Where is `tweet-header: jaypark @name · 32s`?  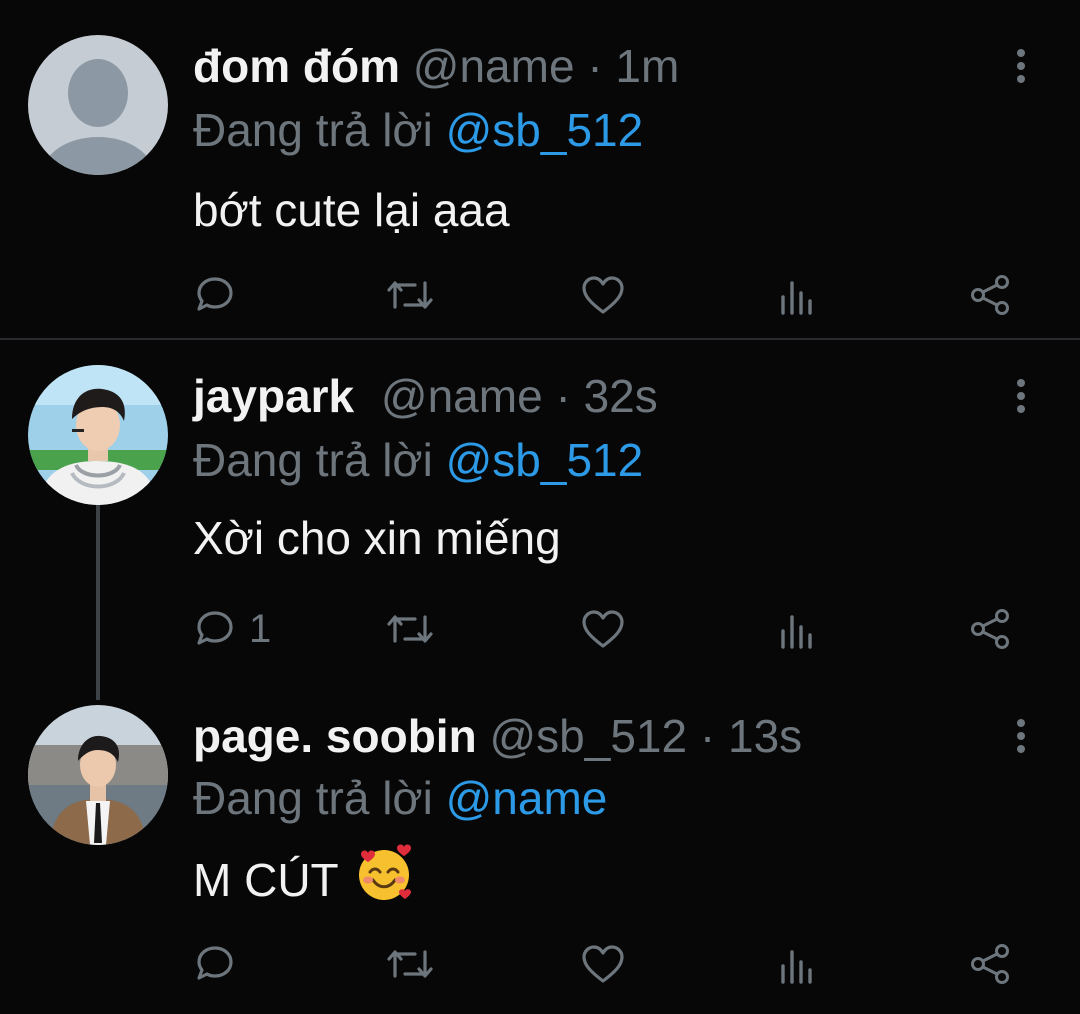
tweet-header: jaypark @name · 32s is located at coordinates (425, 396).